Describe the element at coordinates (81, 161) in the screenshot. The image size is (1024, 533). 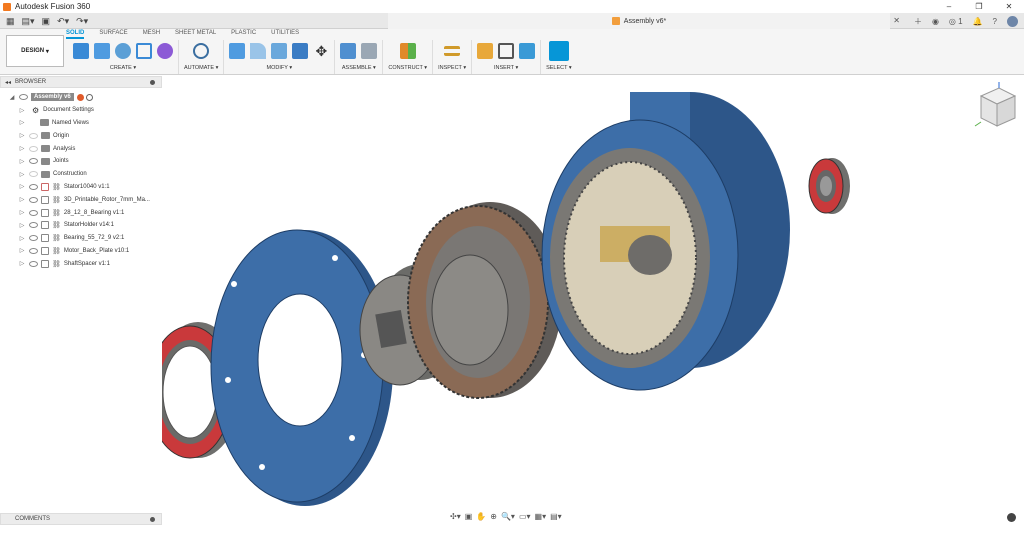
I see `tree-item: ▷ Joints` at that location.